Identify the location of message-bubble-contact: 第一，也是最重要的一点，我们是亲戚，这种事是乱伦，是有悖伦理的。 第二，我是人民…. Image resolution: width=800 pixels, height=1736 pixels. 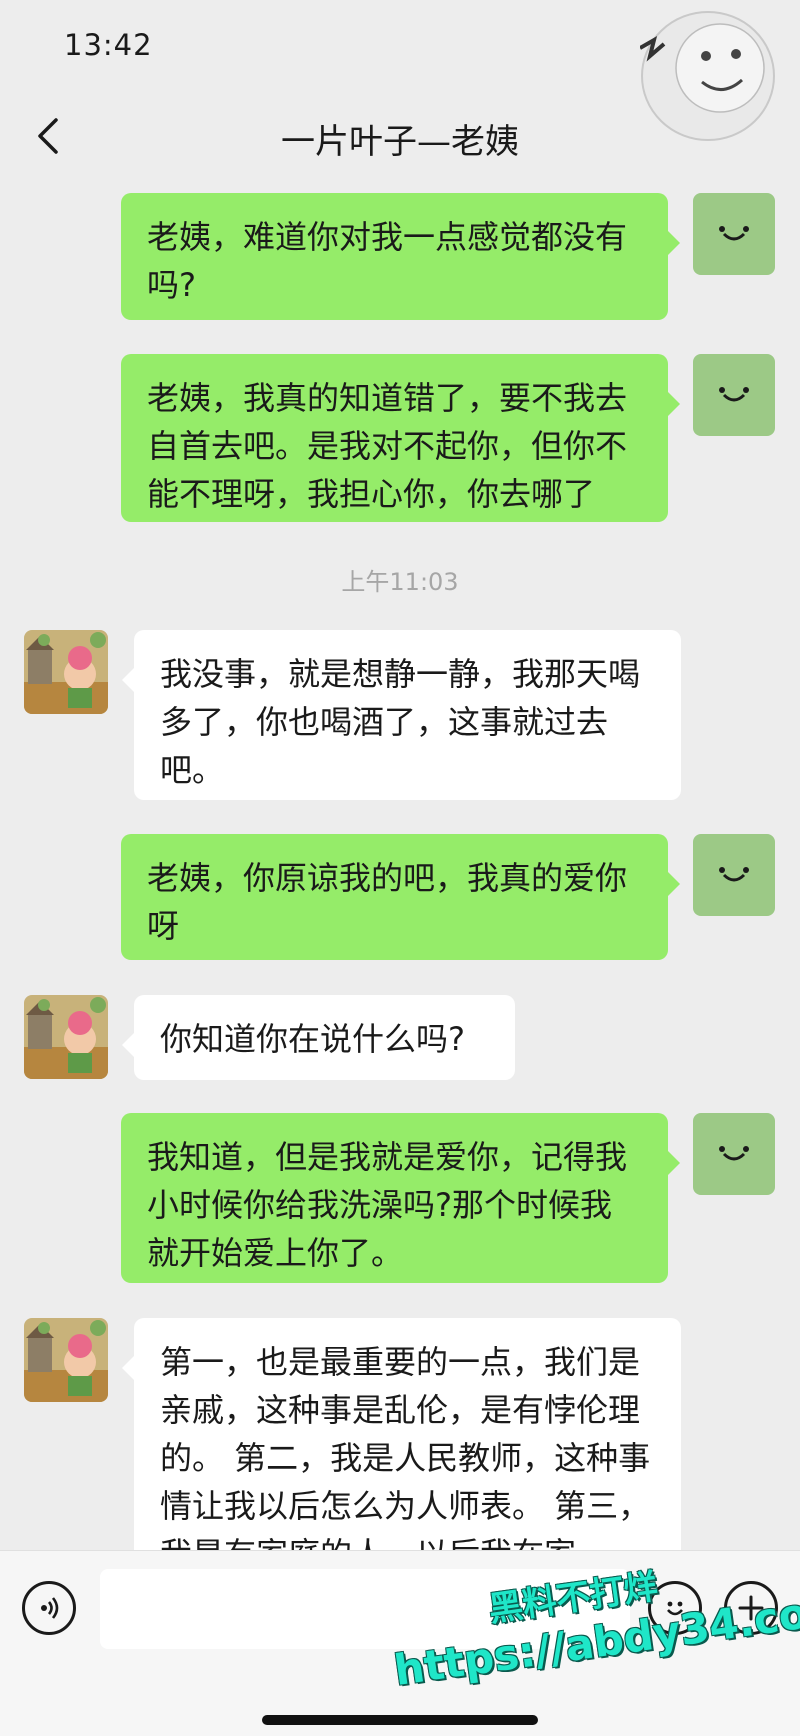
(401, 1434).